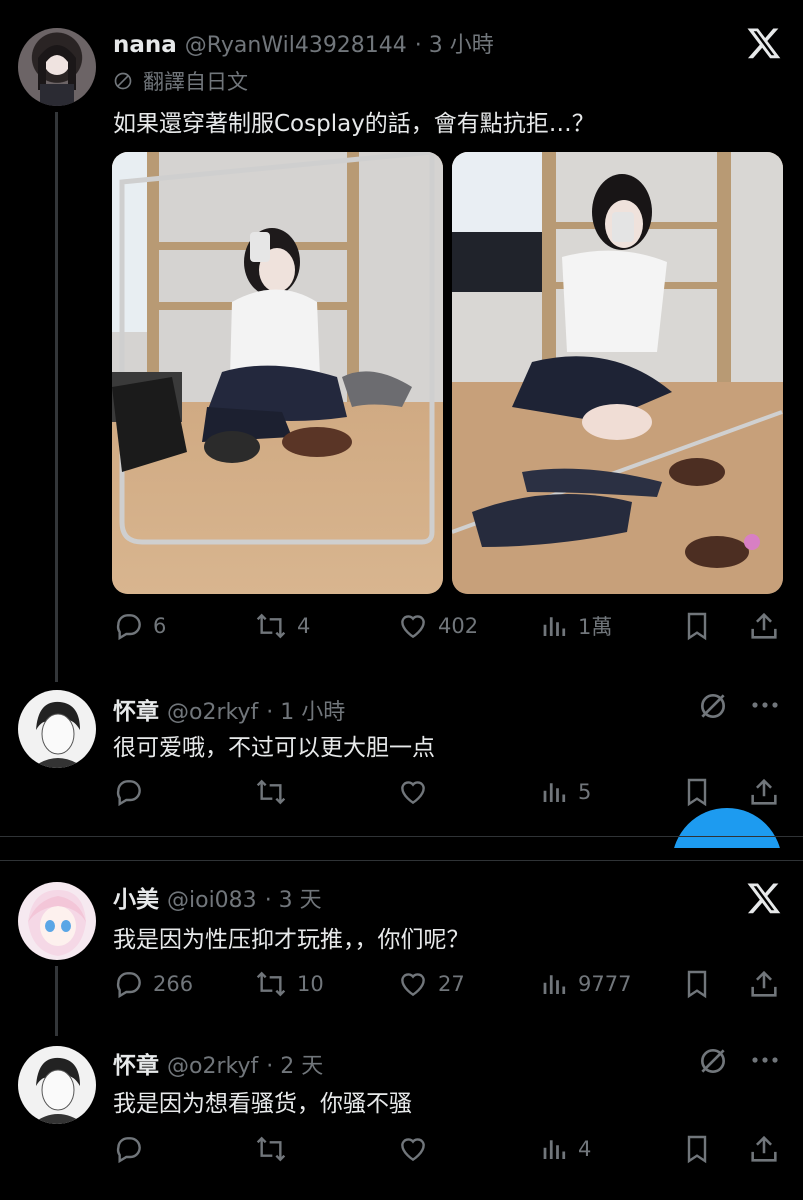 The image size is (803, 1200). Describe the element at coordinates (454, 43) in the screenshot. I see `tweet-time: · 3 小時` at that location.